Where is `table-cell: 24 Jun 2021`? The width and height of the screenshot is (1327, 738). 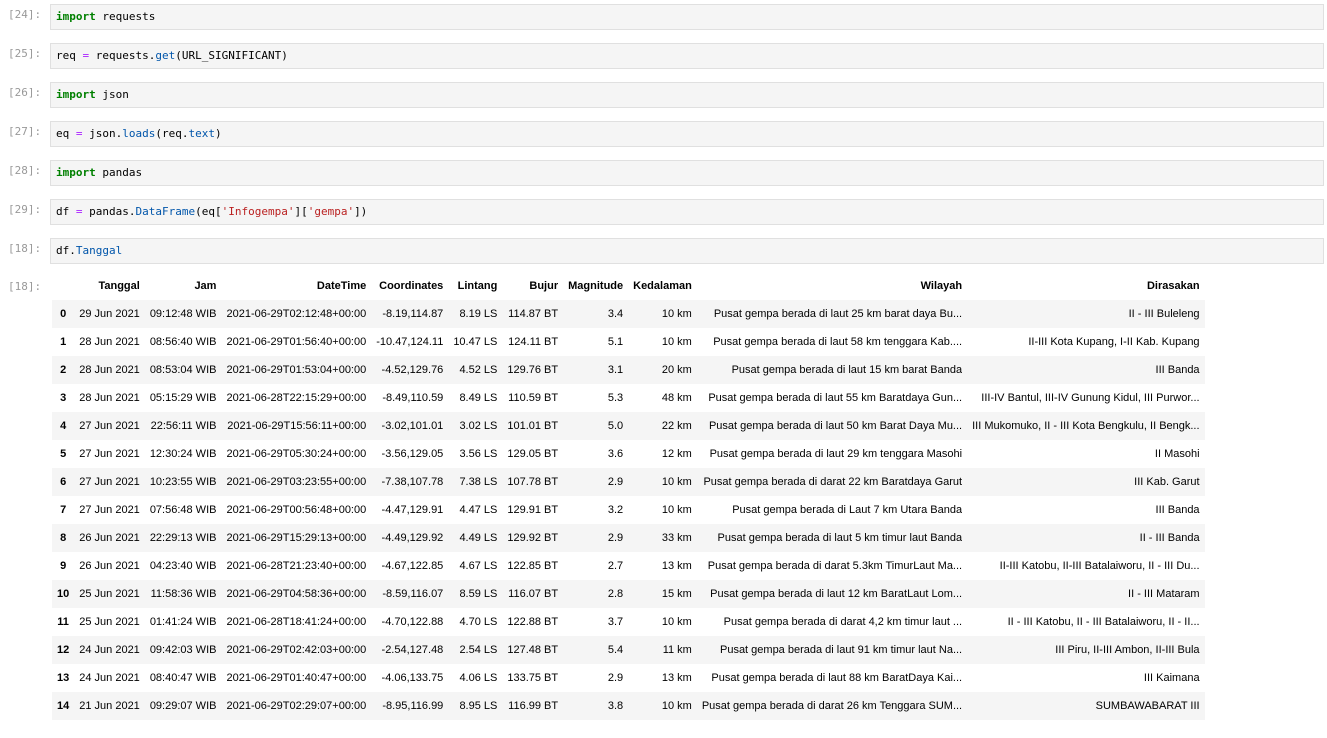 table-cell: 24 Jun 2021 is located at coordinates (109, 678).